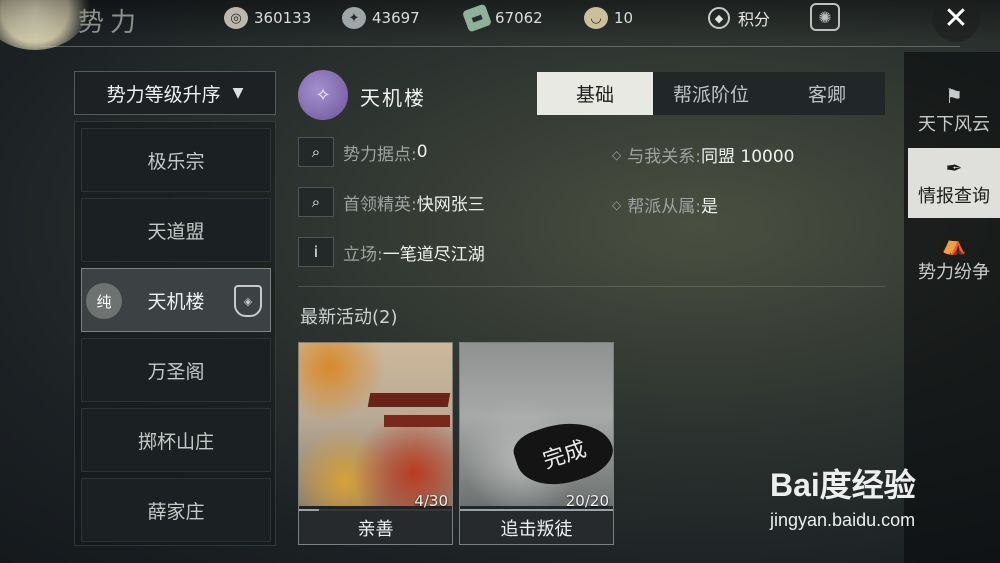 Image resolution: width=1000 pixels, height=563 pixels. What do you see at coordinates (591, 286) in the screenshot?
I see `section-divider` at bounding box center [591, 286].